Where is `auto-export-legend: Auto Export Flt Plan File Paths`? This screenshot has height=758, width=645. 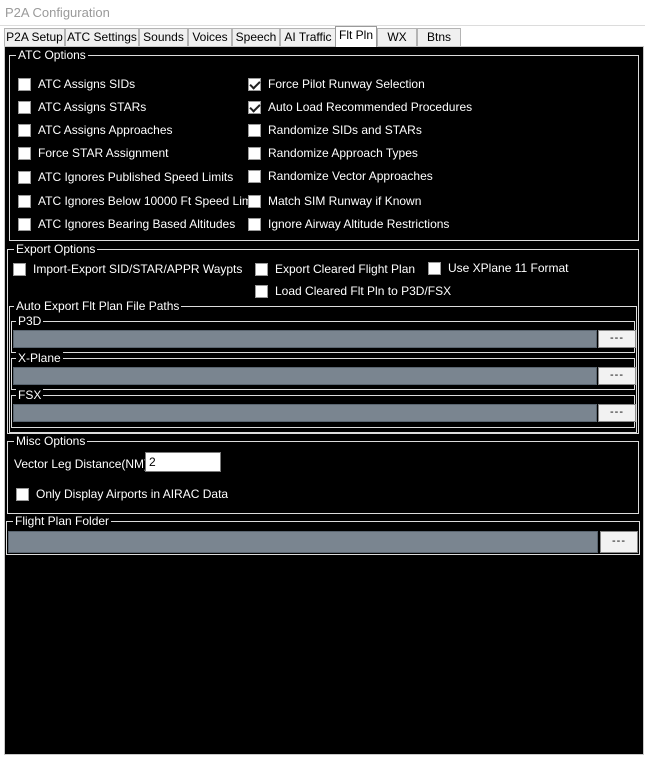
auto-export-legend: Auto Export Flt Plan File Paths is located at coordinates (98, 306).